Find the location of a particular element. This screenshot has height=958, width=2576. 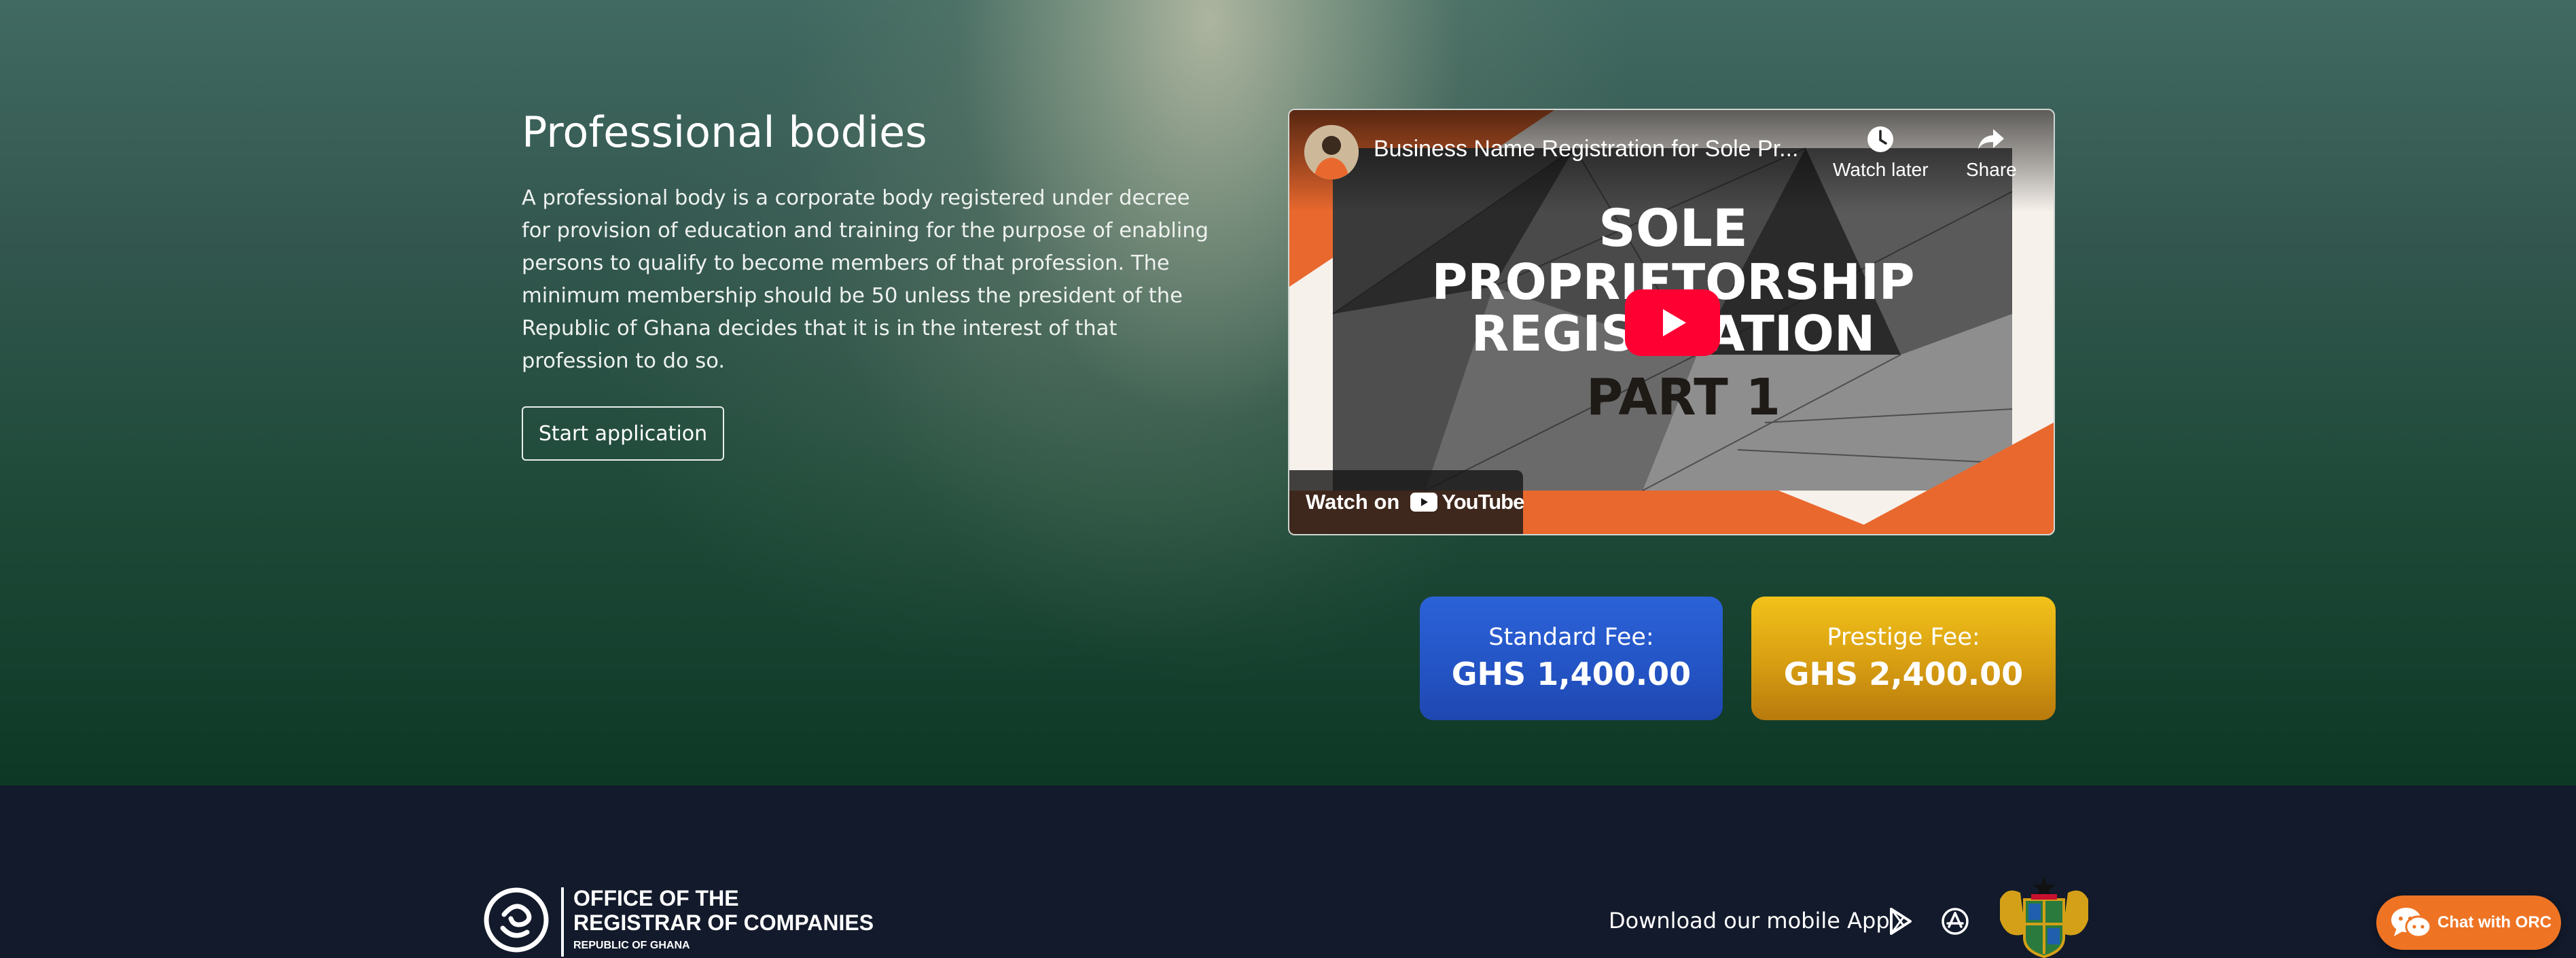

watch-later-label: Watch later is located at coordinates (1881, 169).